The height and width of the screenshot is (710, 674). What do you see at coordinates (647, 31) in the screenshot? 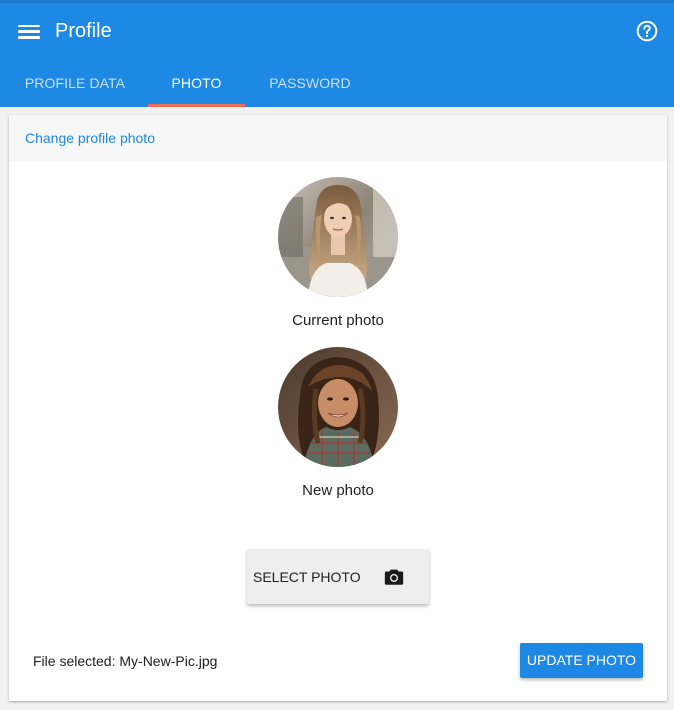
I see `help-circle-icon` at bounding box center [647, 31].